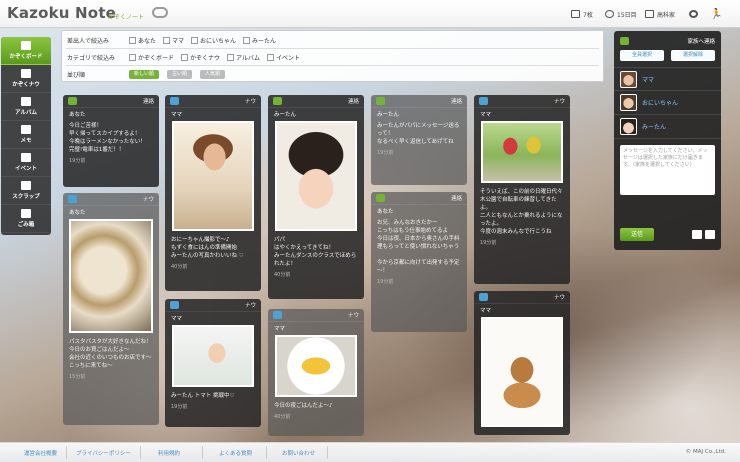 The image size is (740, 462). Describe the element at coordinates (315, 252) in the screenshot. I see `card-body: パパ はやくかえってきてね！ みーたんダンスのクラスでほめられたよ！` at that location.